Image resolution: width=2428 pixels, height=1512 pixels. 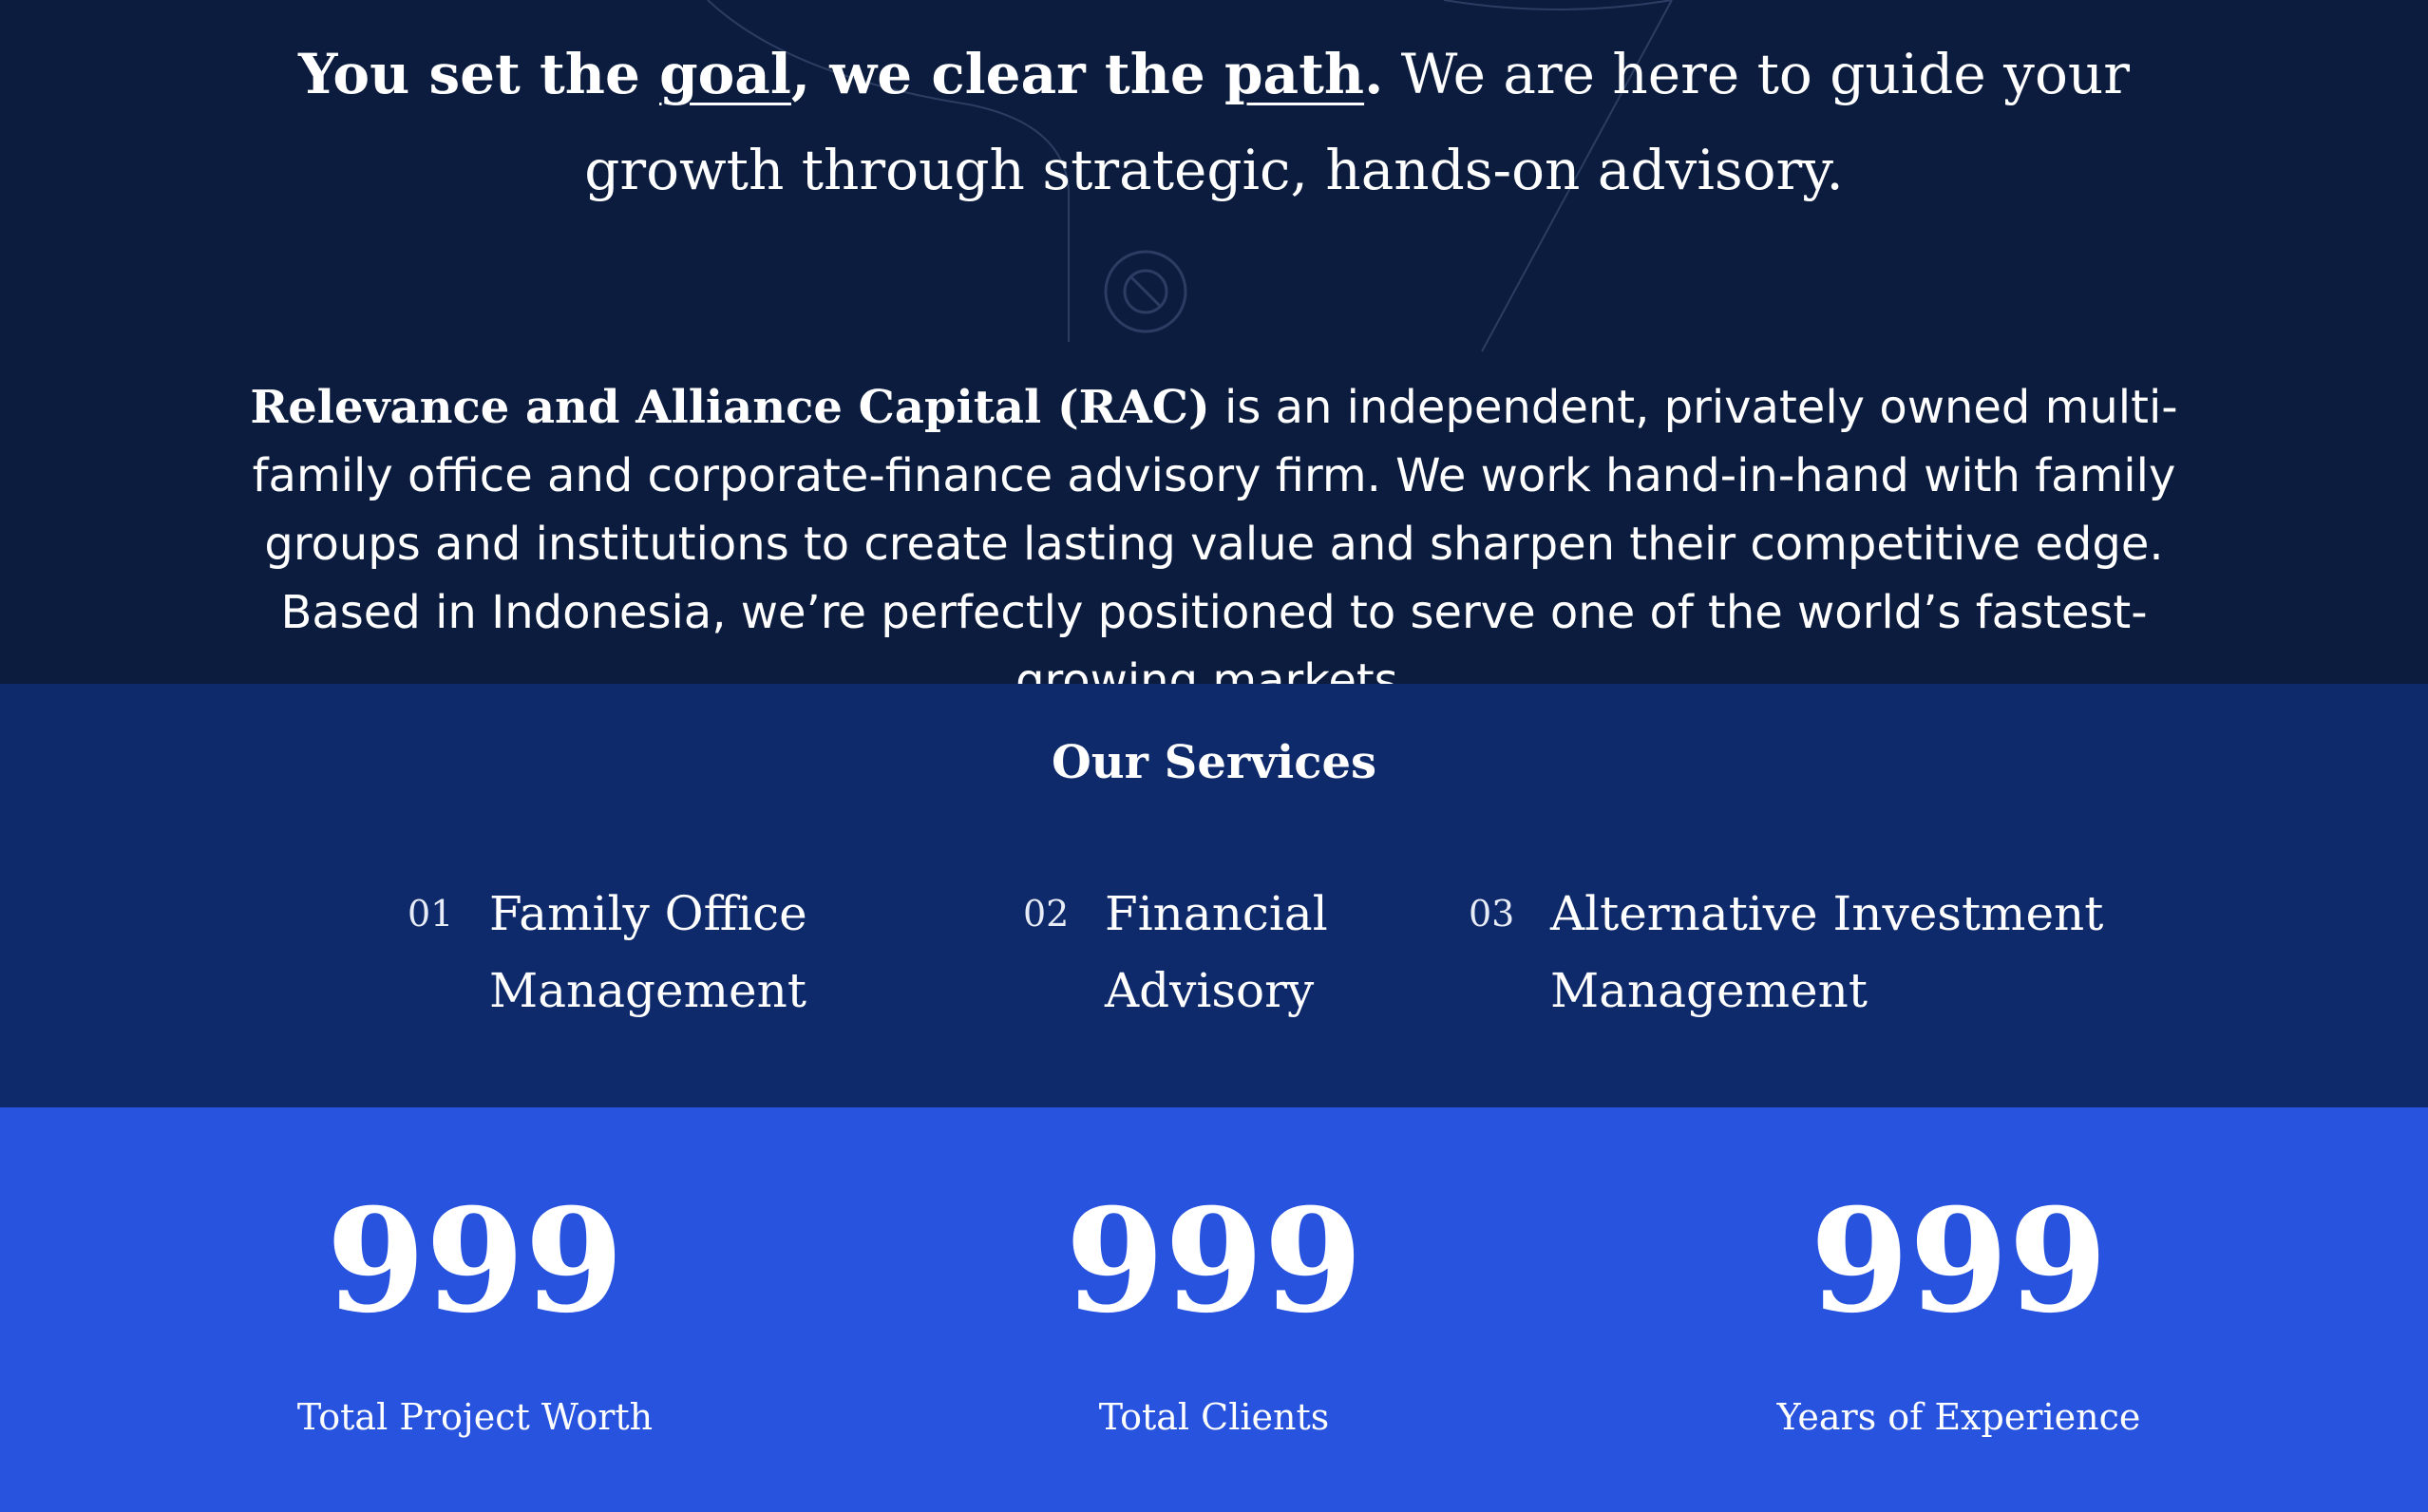 I want to click on service-name-line-1: Family Office, so click(x=648, y=914).